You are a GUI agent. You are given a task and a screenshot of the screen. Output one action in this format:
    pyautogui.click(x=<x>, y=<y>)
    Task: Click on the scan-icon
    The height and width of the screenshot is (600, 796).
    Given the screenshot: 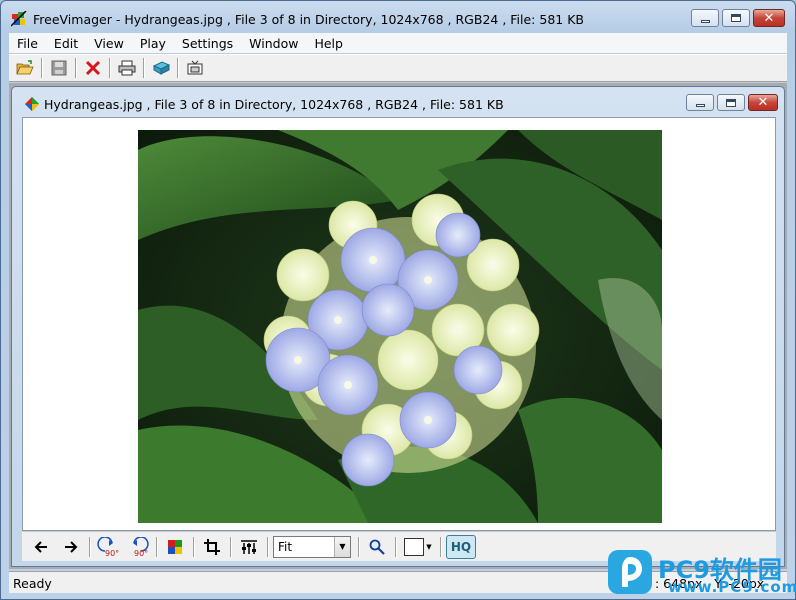 What is the action you would take?
    pyautogui.click(x=161, y=68)
    